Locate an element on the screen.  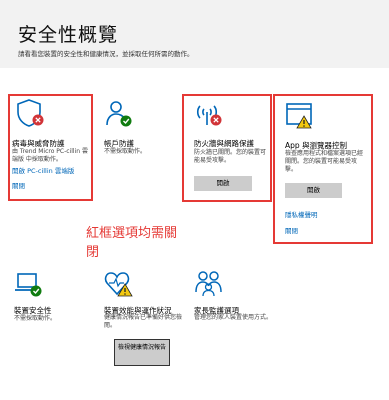
tile-account-protection: 帳戶防護 不需採取動作。 is located at coordinates (140, 128).